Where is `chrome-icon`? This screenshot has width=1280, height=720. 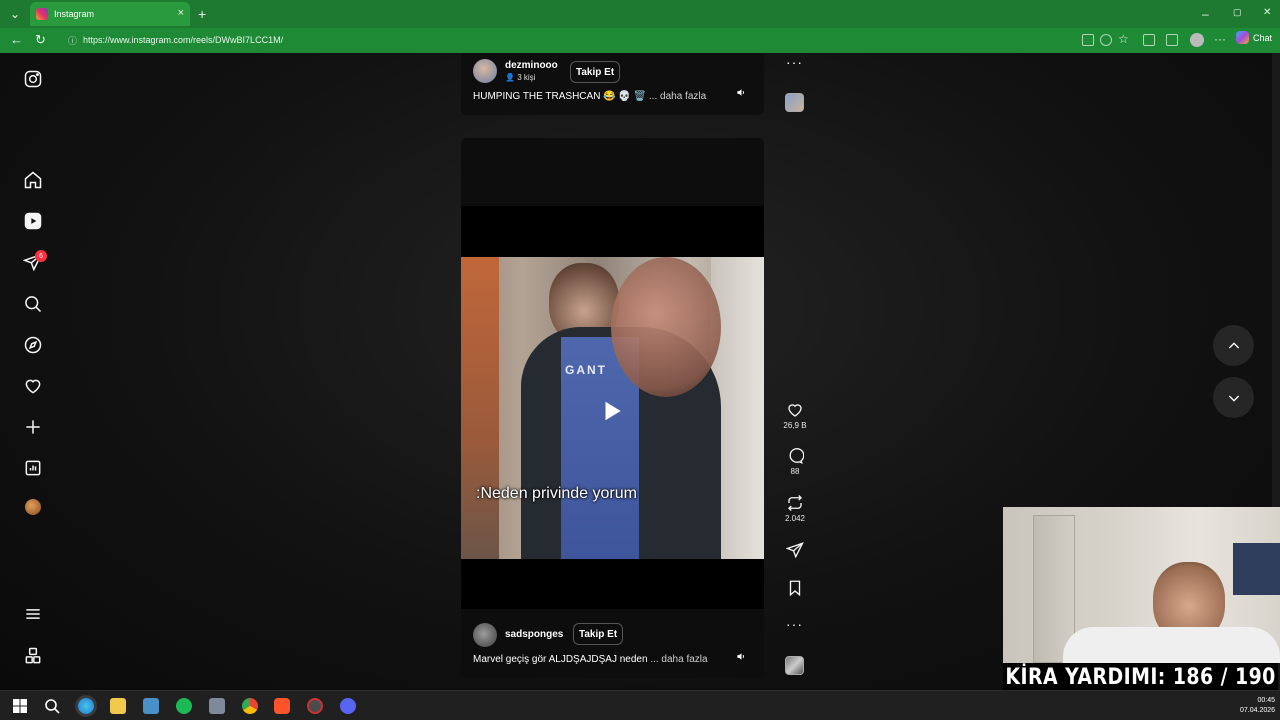 chrome-icon is located at coordinates (250, 706).